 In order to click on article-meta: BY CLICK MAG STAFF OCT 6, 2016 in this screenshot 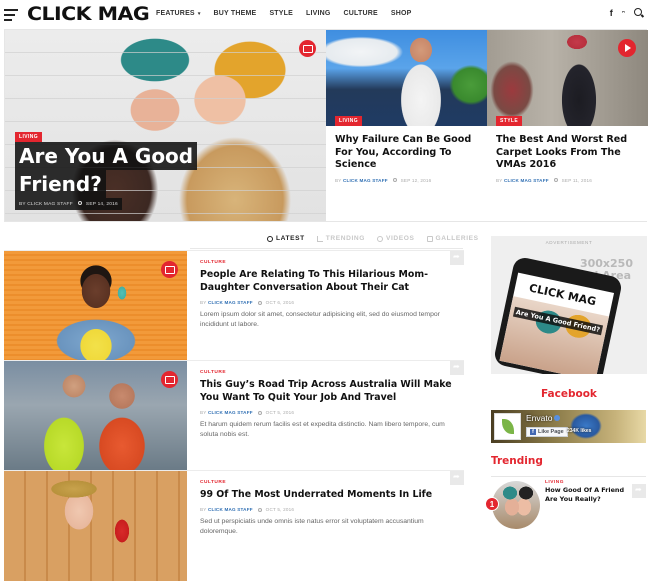, I will do `click(327, 302)`.